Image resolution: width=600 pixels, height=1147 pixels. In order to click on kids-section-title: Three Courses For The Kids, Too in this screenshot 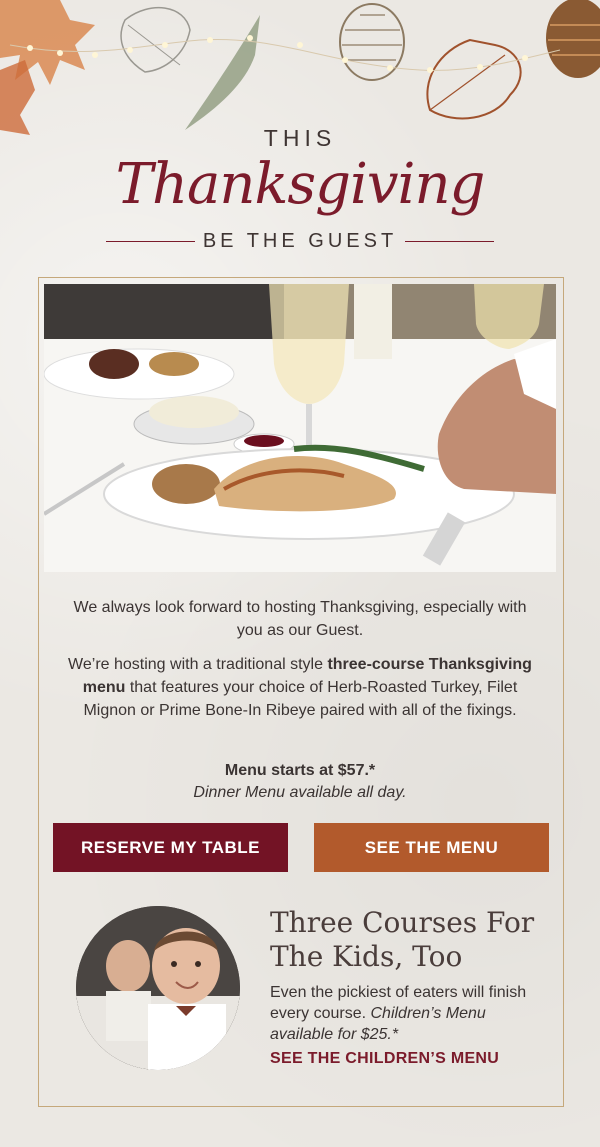, I will do `click(402, 939)`.